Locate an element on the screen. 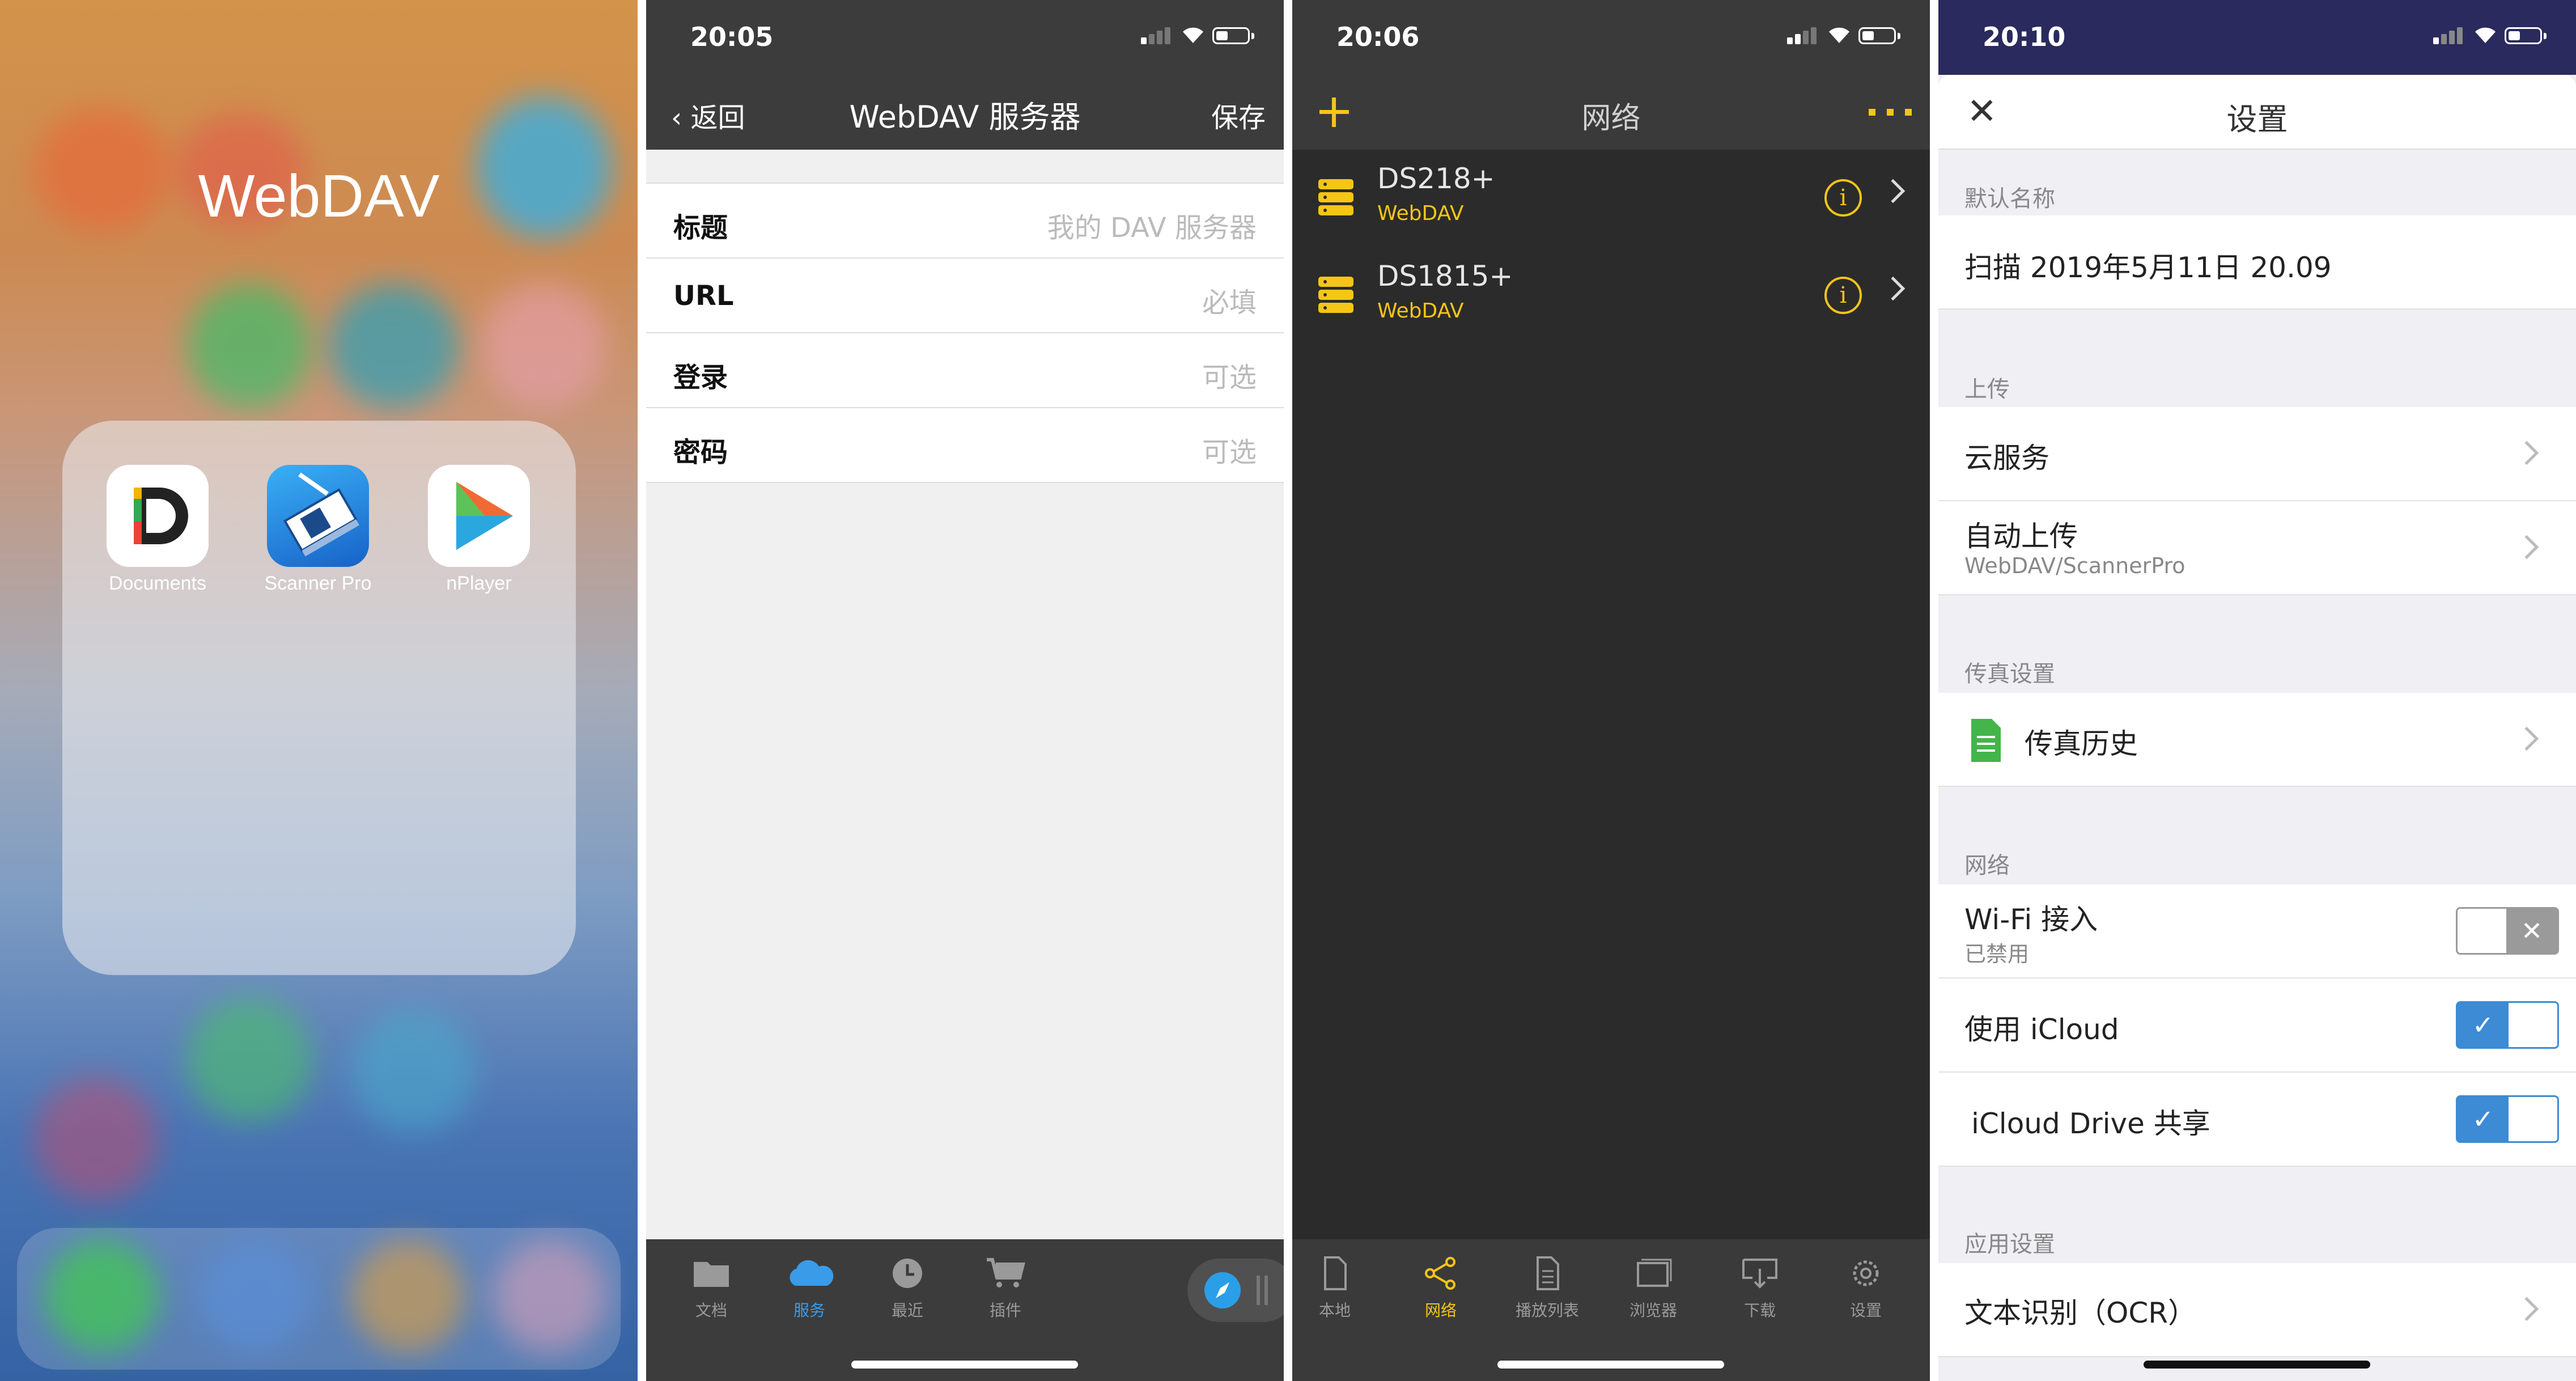  url-field: URL 必填 is located at coordinates (965, 296).